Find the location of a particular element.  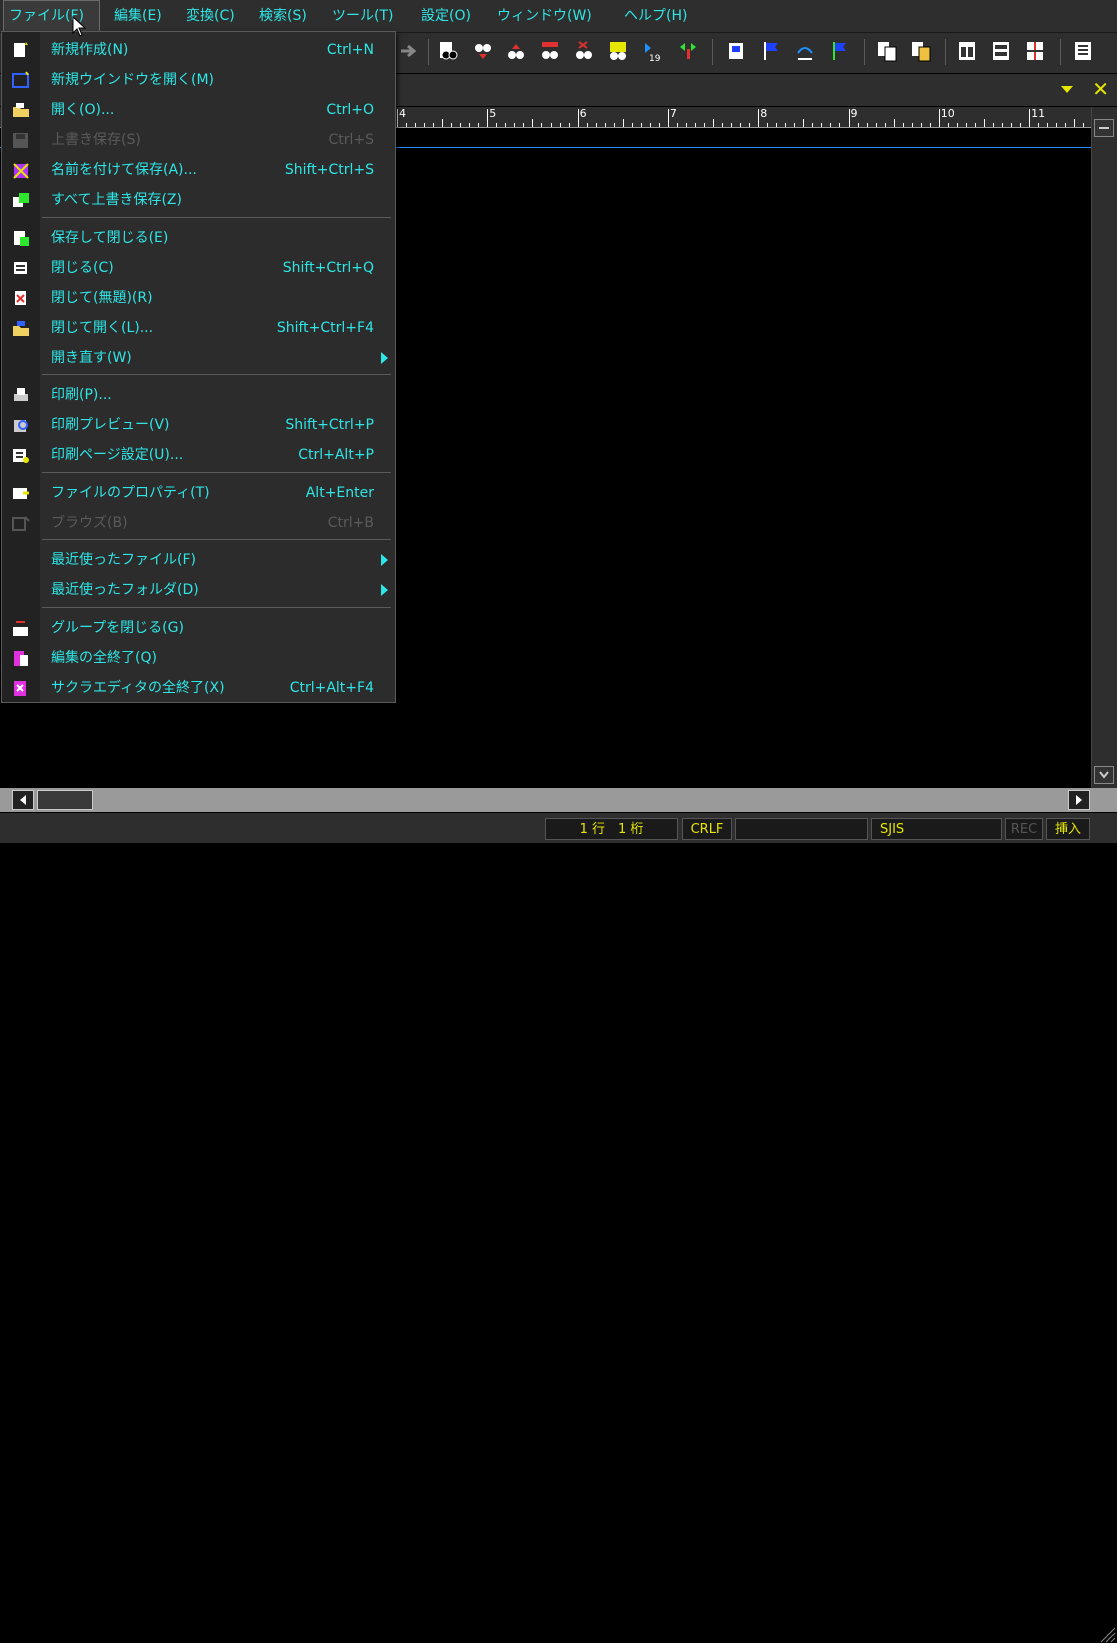

menu-help: ヘルプ(H) is located at coordinates (655, 16).